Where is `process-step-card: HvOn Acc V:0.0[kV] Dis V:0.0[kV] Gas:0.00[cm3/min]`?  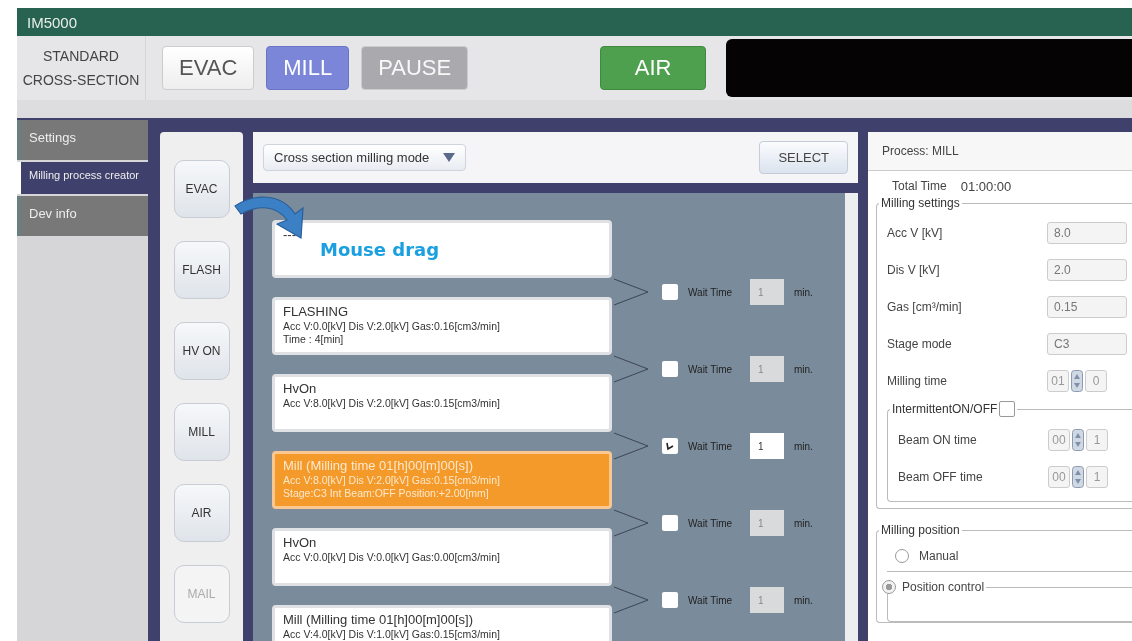
process-step-card: HvOn Acc V:0.0[kV] Dis V:0.0[kV] Gas:0.00[cm3/min] is located at coordinates (442, 557).